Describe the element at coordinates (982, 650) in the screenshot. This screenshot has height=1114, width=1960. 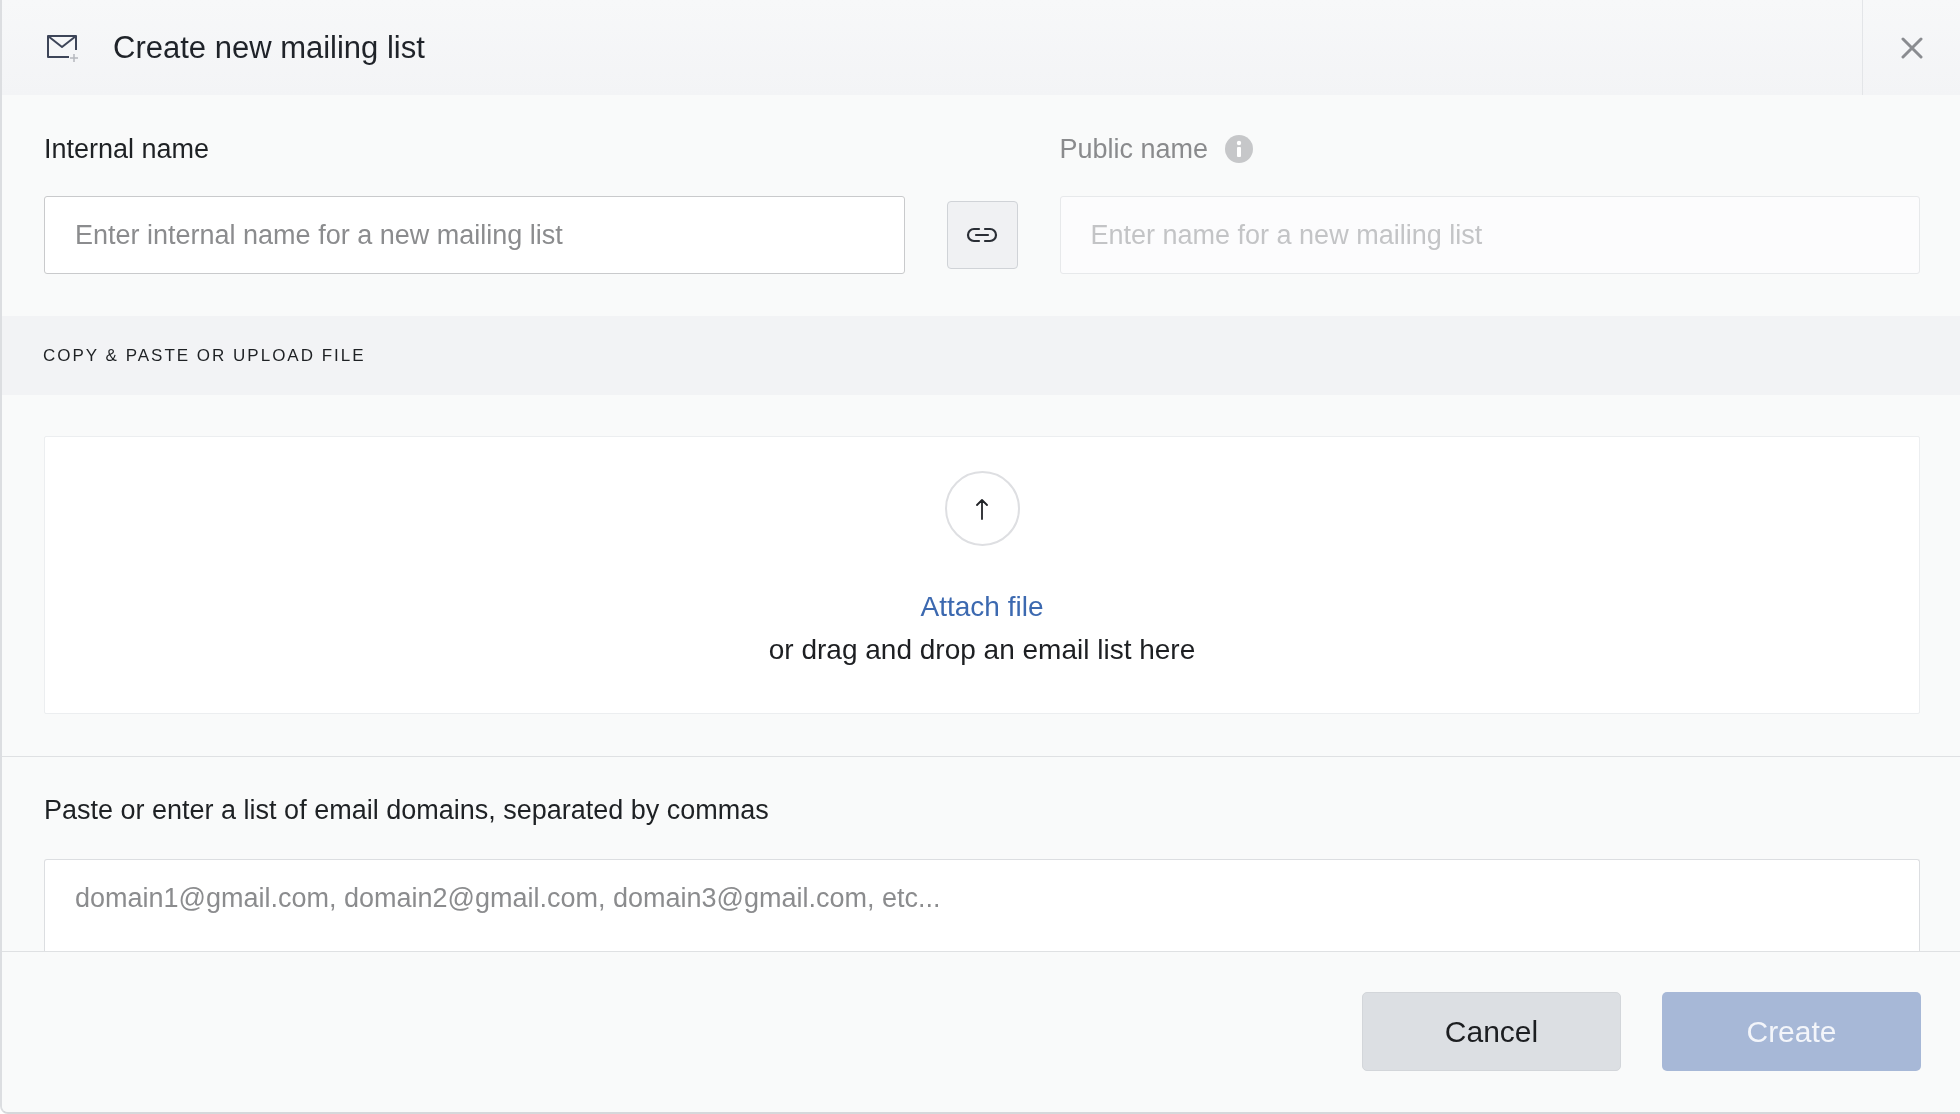
I see `drop-hint: or drag and drop an email list here` at that location.